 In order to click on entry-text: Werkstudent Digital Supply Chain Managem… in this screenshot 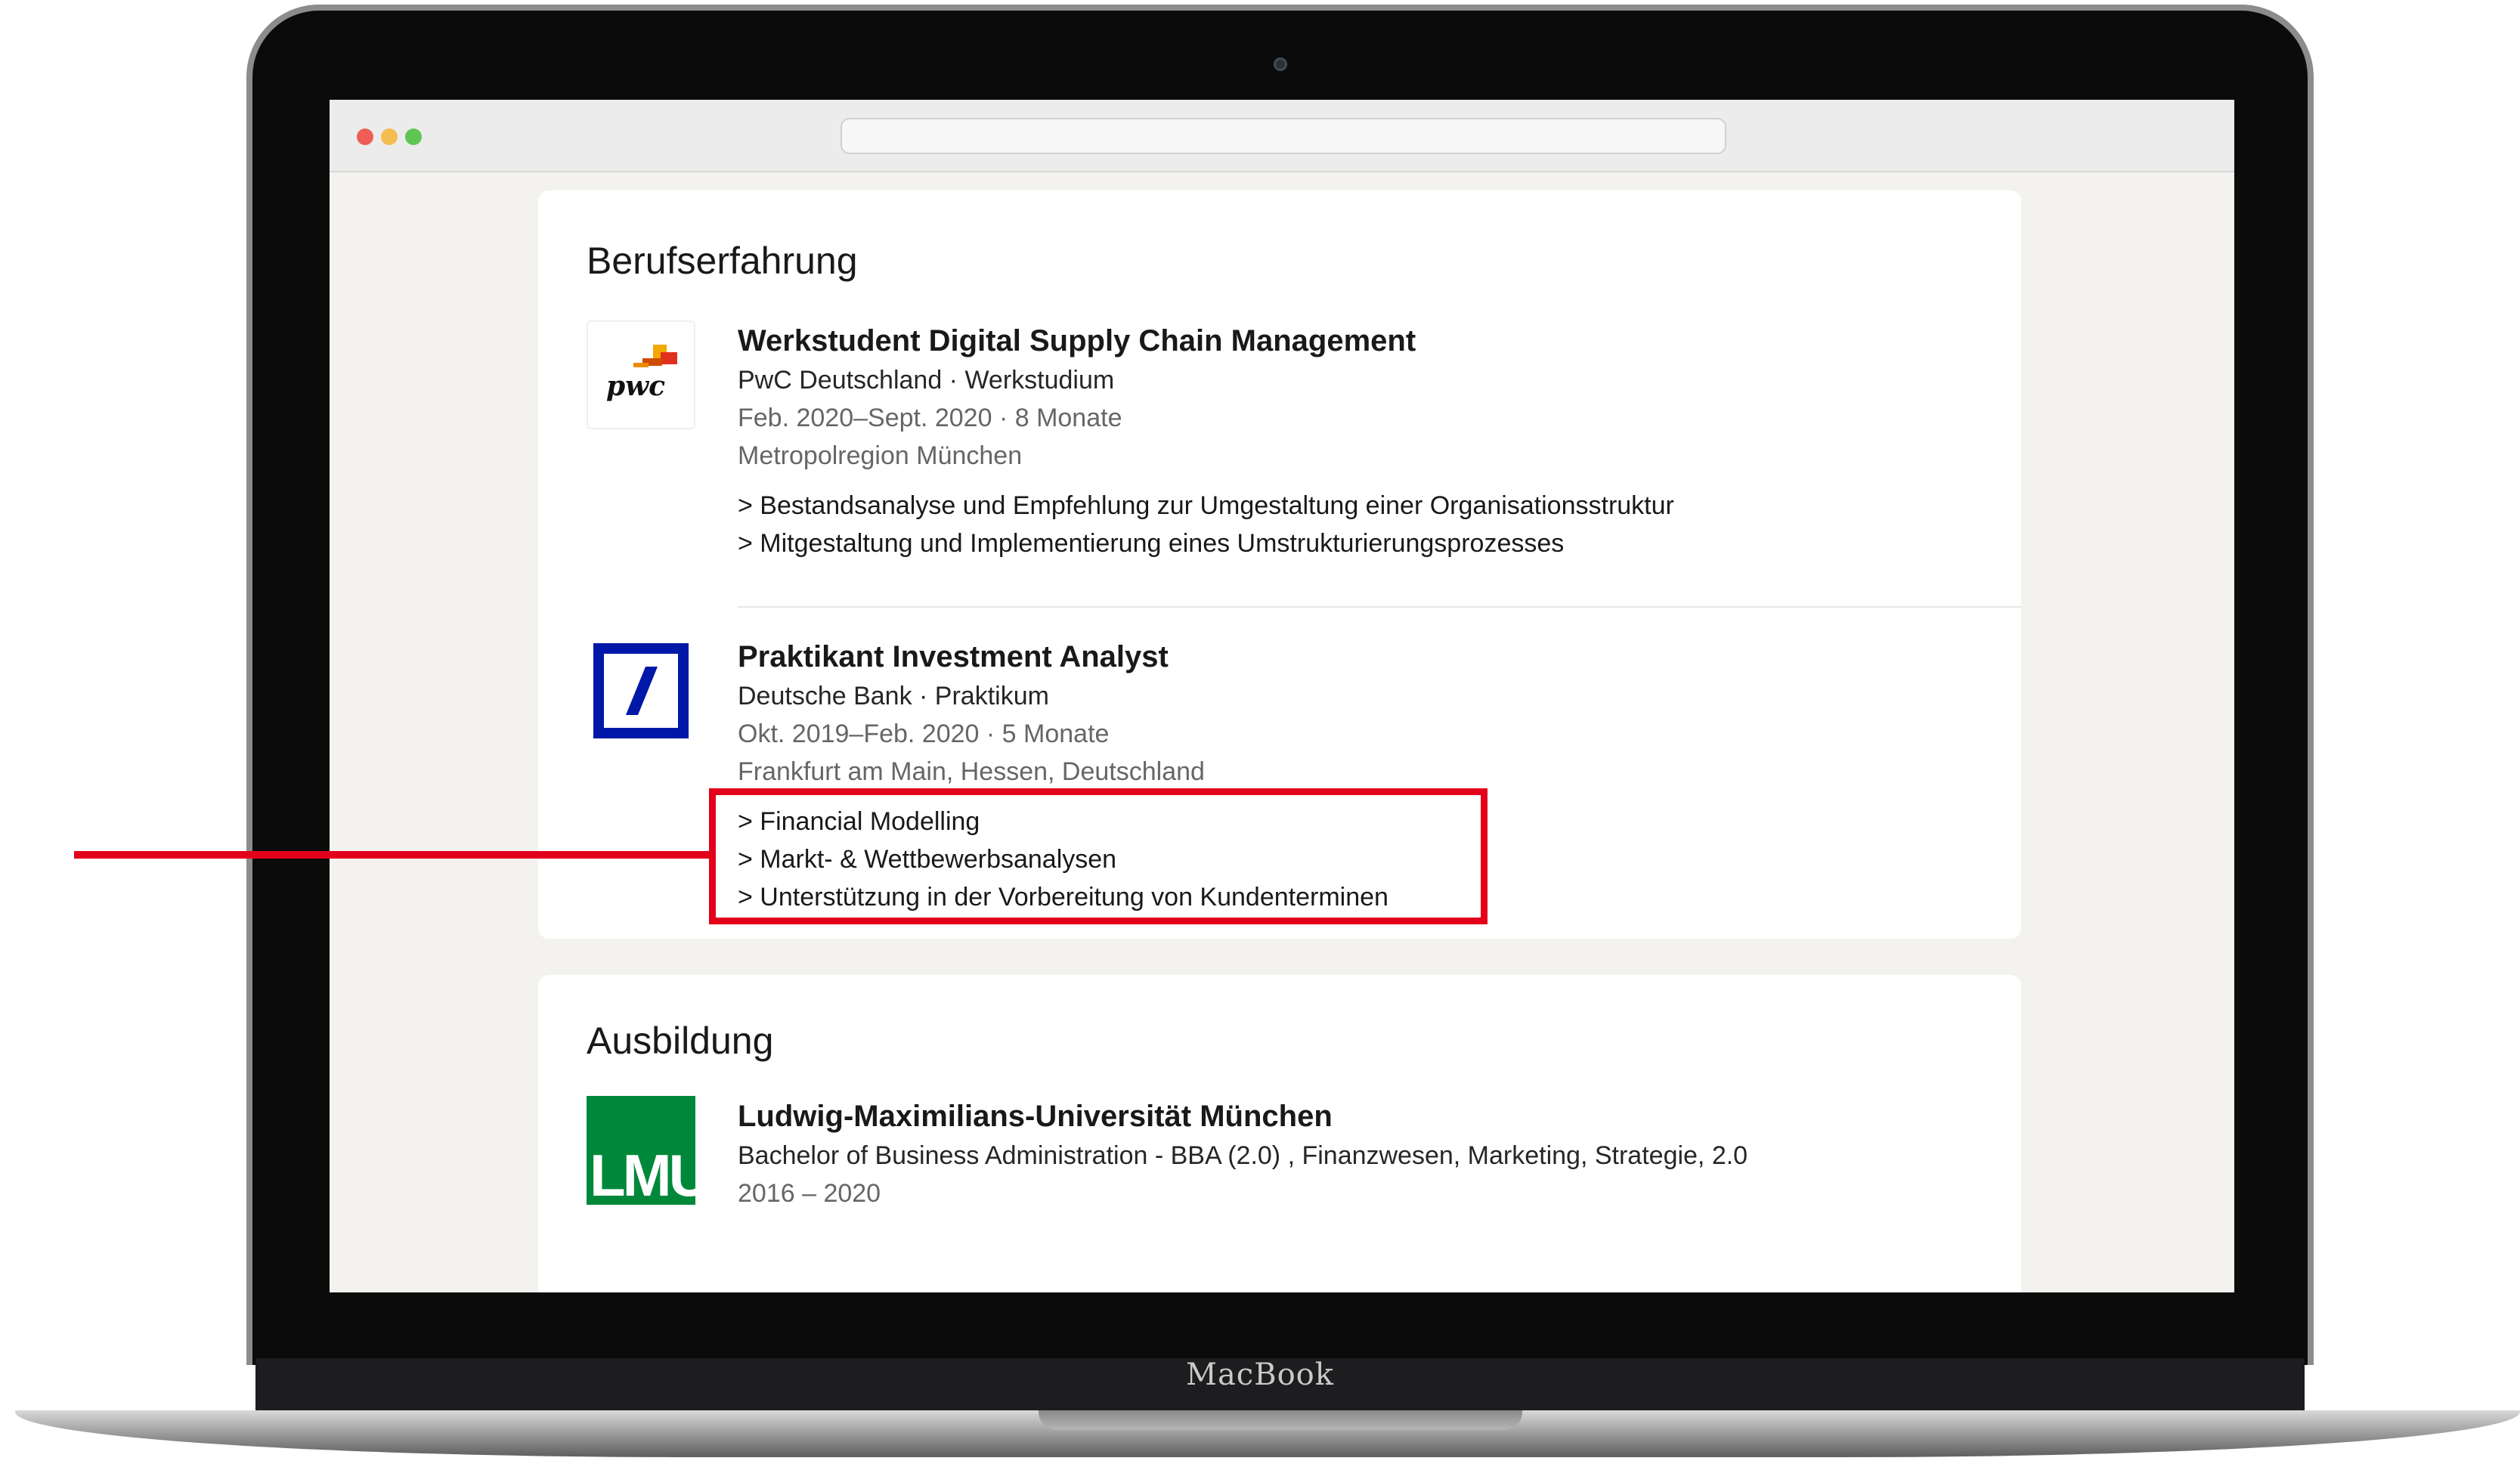, I will do `click(1357, 441)`.